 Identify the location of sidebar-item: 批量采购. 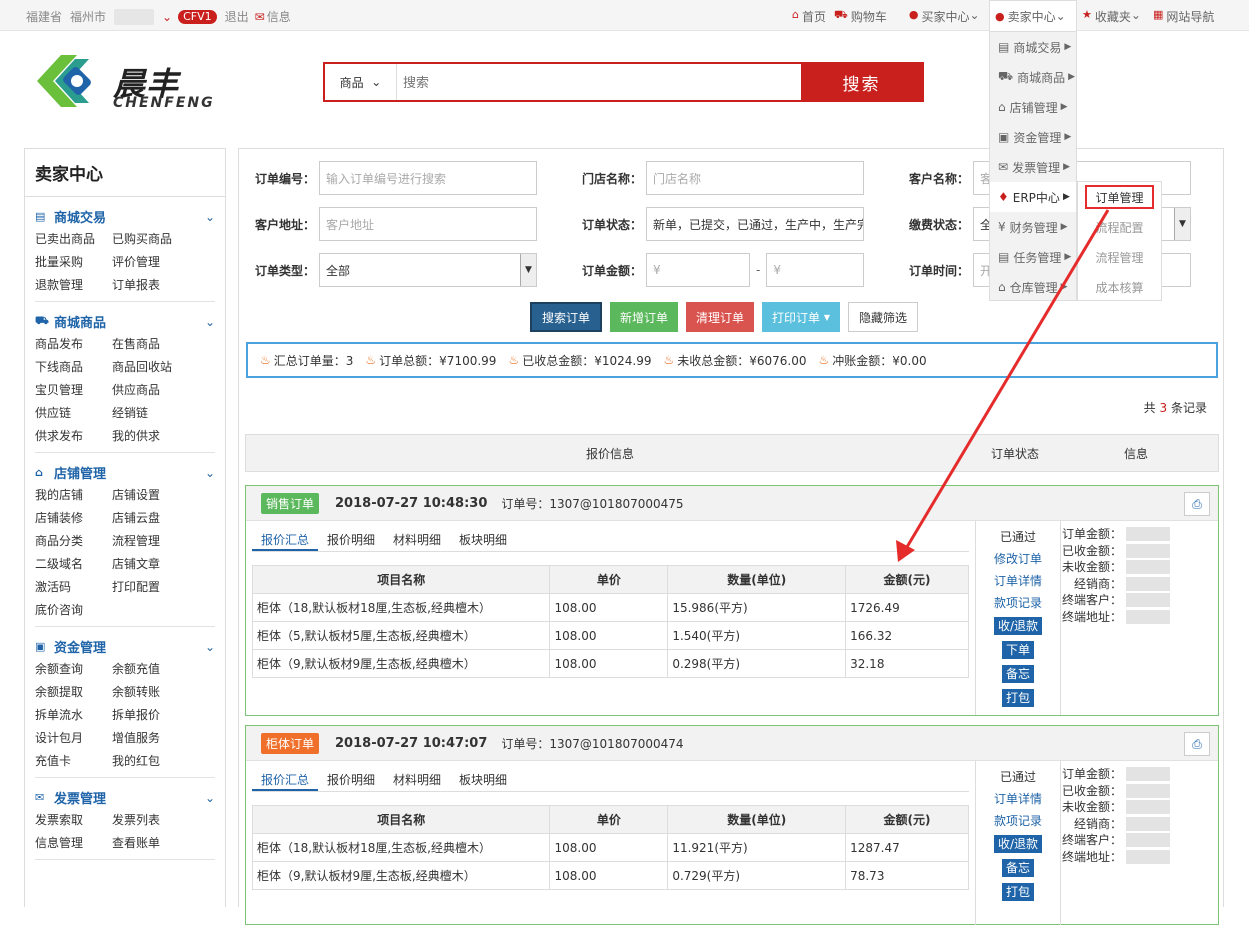
(73, 261).